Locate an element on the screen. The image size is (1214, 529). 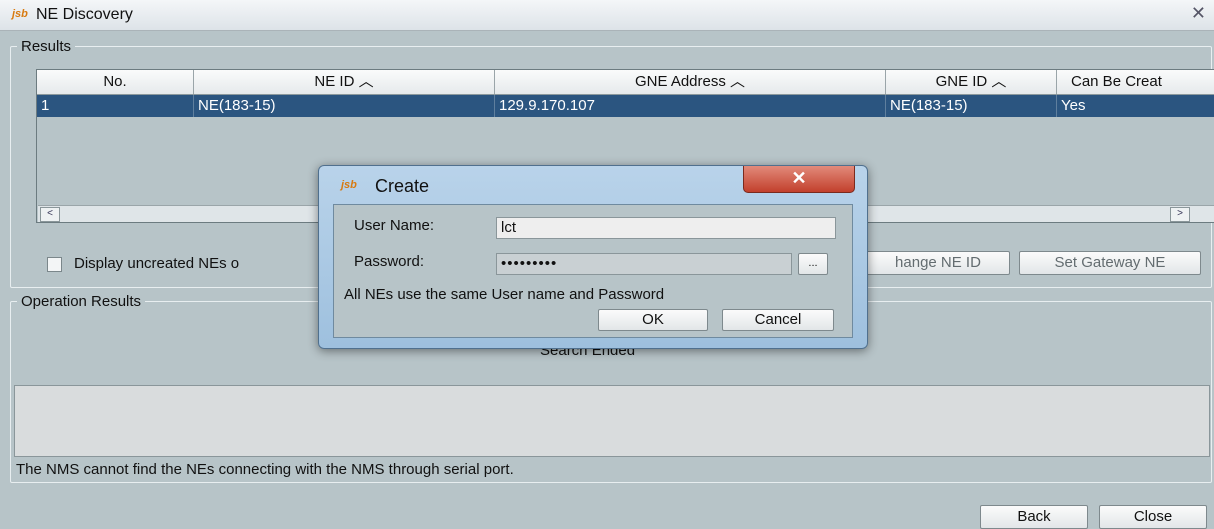
cell-gne-address: 129.9.170.107 is located at coordinates (690, 106).